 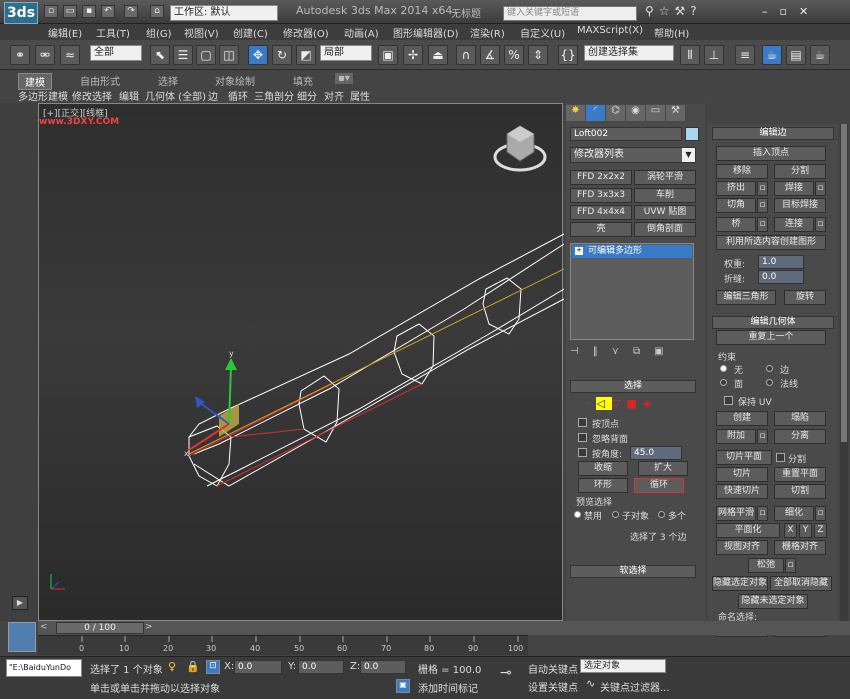 What do you see at coordinates (772, 55) in the screenshot?
I see `render-setup-icon: ☕` at bounding box center [772, 55].